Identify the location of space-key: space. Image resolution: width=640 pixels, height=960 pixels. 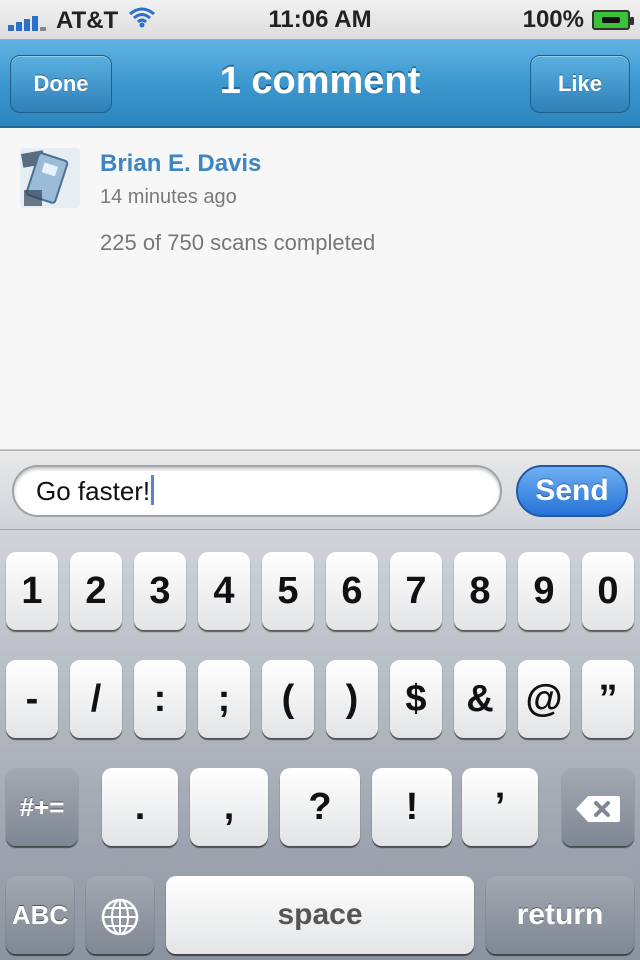
(320, 915).